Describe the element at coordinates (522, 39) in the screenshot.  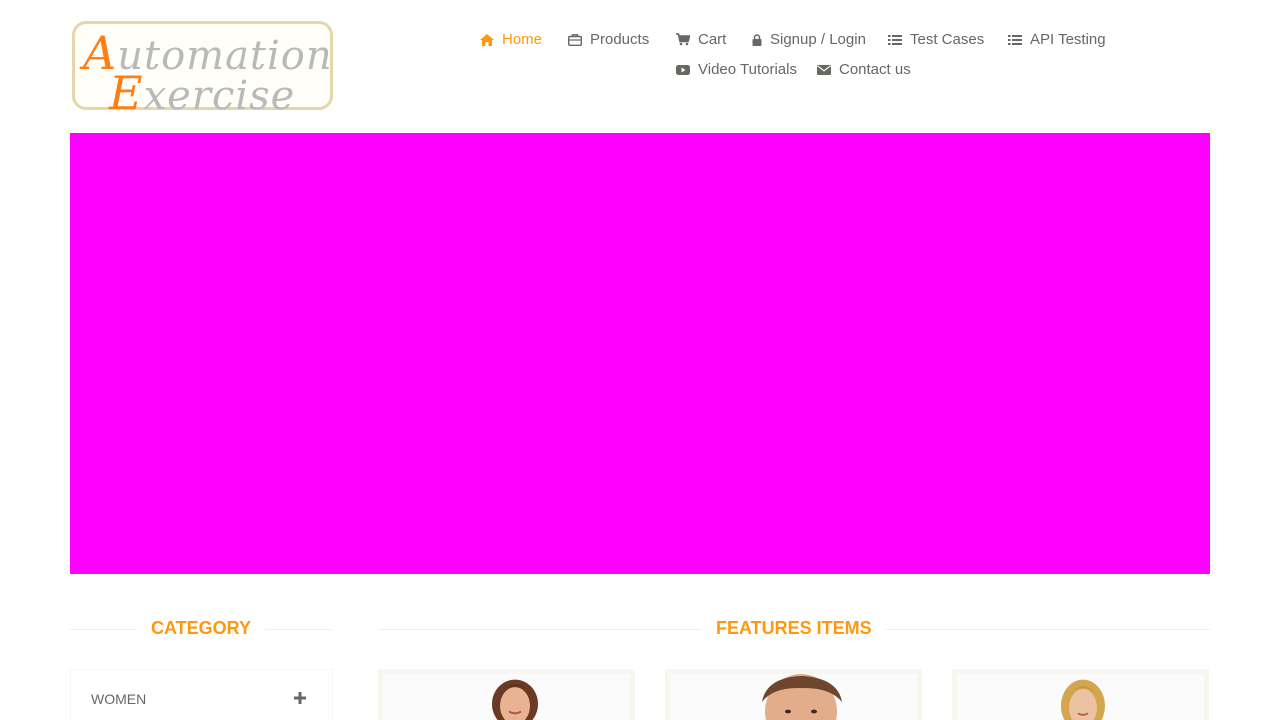
I see `nav-home-label: Home` at that location.